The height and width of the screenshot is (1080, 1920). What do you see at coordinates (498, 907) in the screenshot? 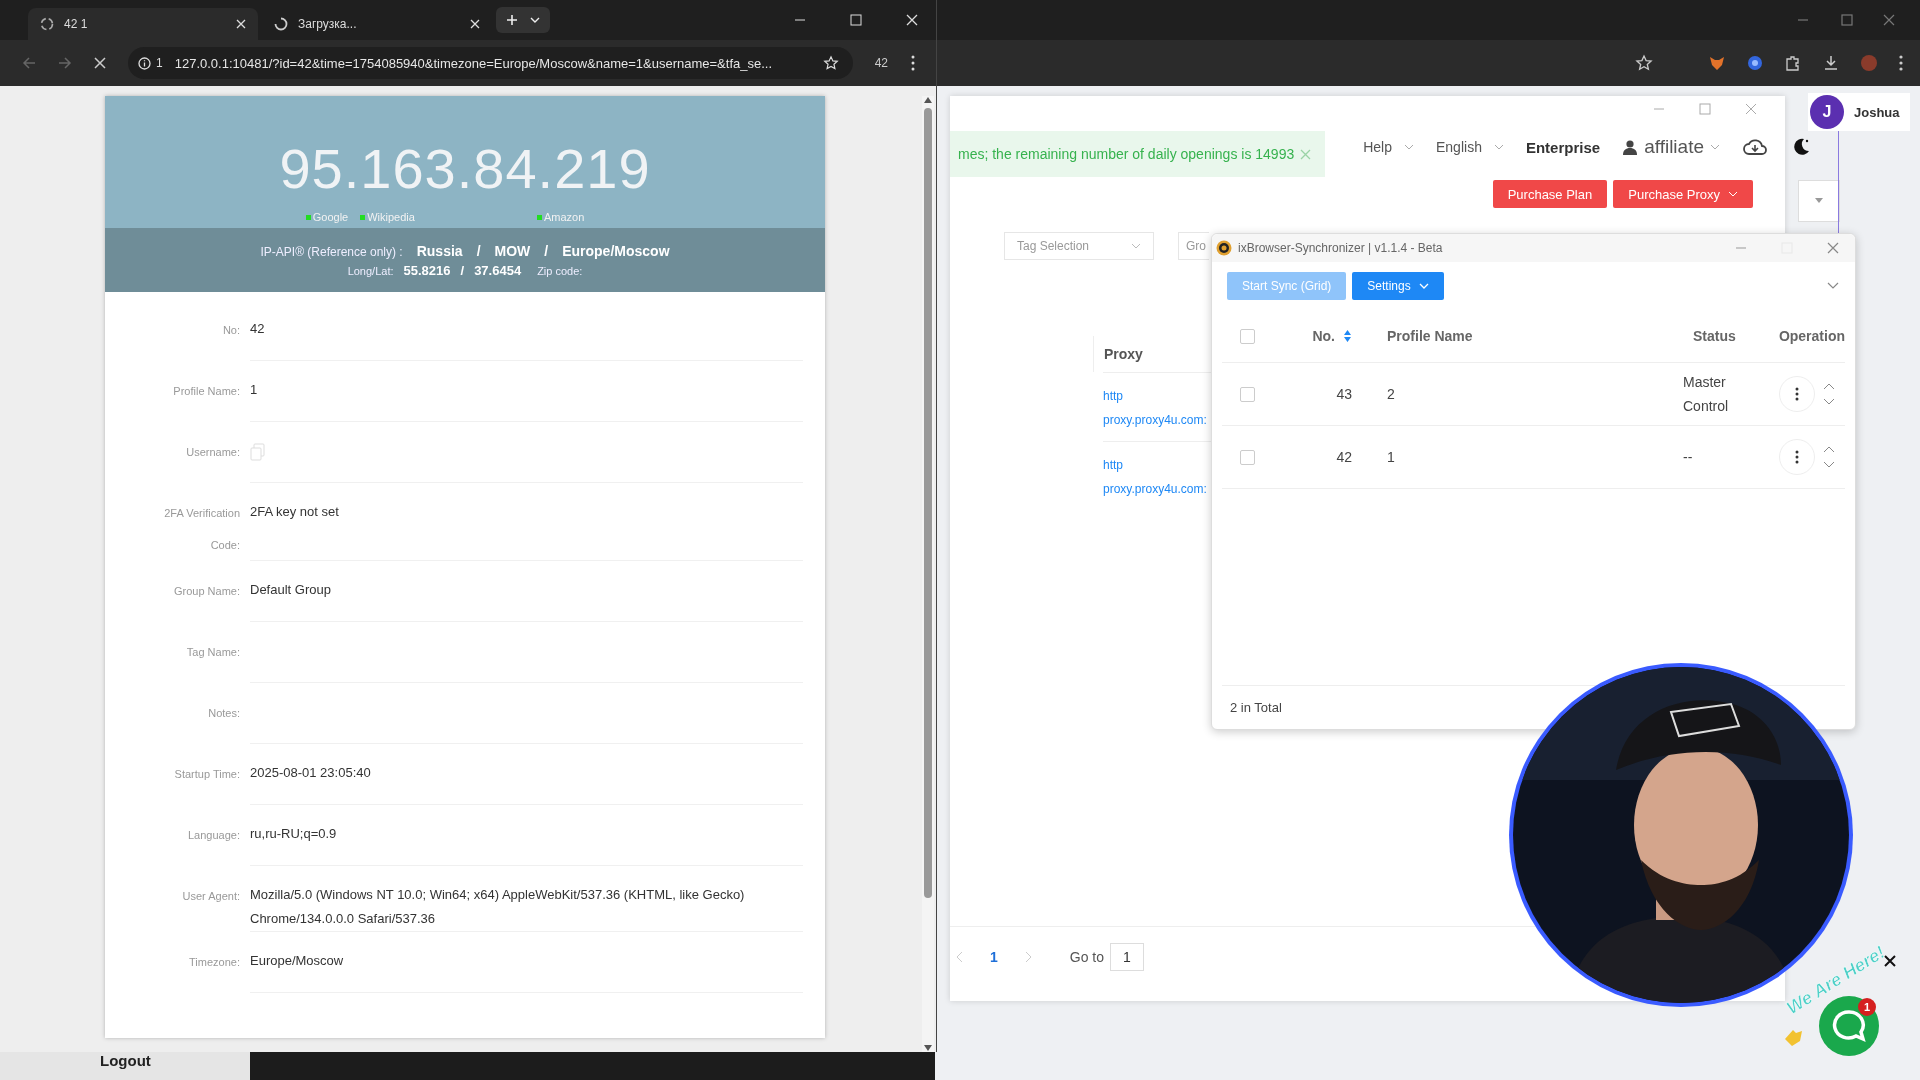
I see `field-value: Mozilla/5.0 (Windows NT 10.0; Win64; x64) AppleWebKit/537.36 (KHTML, like Gecko) Chrome/134.0.0.0 Safari/537.36` at bounding box center [498, 907].